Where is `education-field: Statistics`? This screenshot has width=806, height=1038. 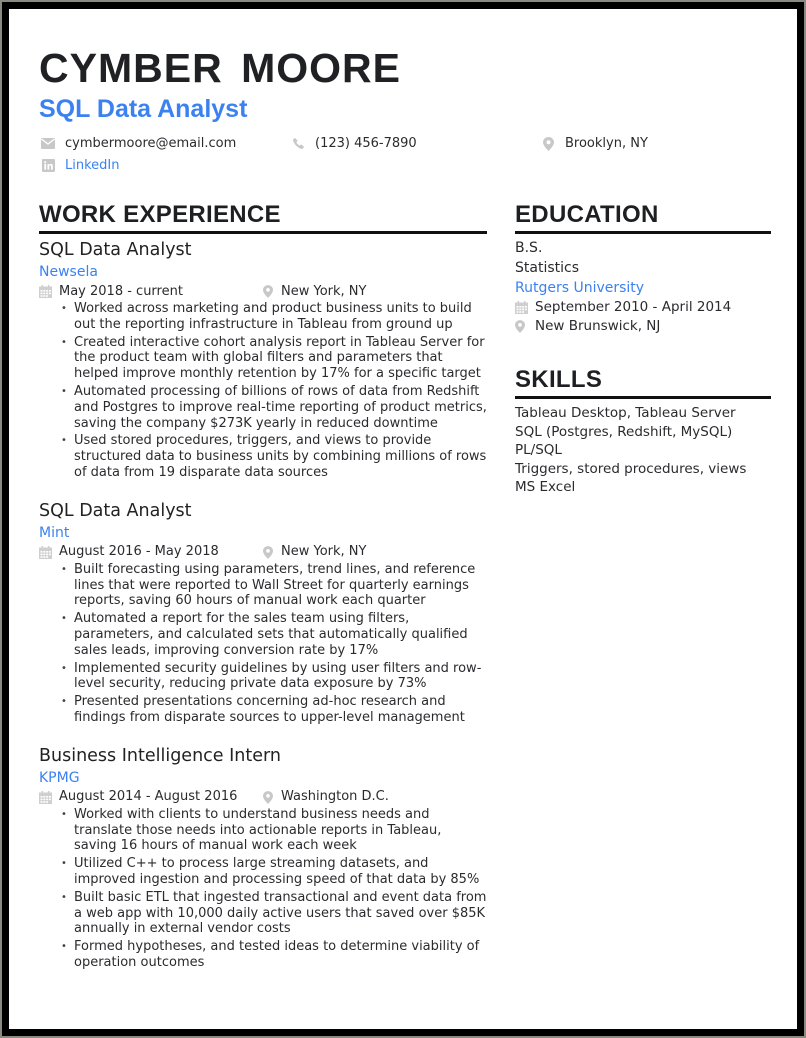 education-field: Statistics is located at coordinates (547, 268).